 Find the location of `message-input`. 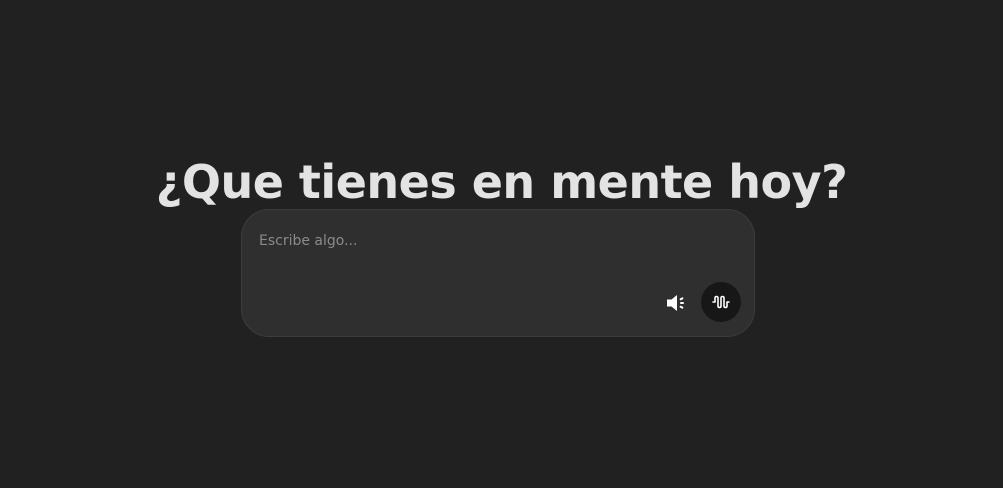

message-input is located at coordinates (494, 241).